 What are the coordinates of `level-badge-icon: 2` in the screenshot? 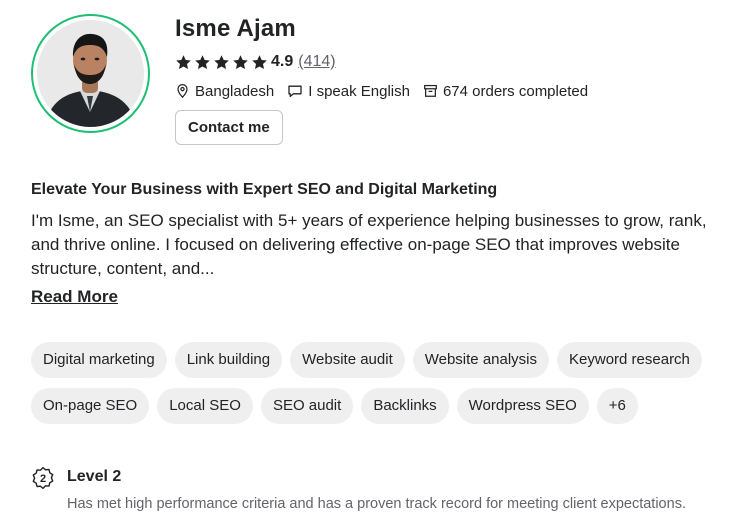 It's located at (43, 478).